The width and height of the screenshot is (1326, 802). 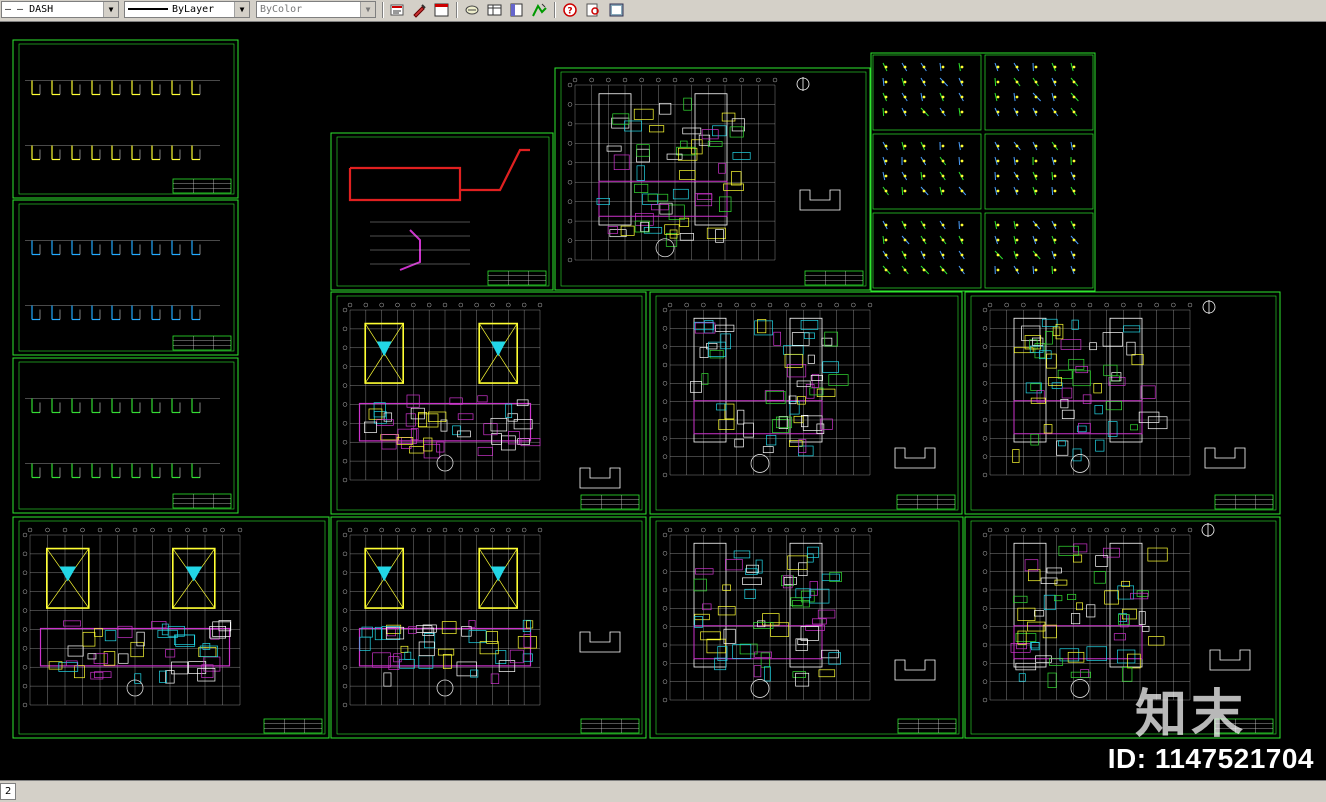 I want to click on color-value: ByColor, so click(x=281, y=9).